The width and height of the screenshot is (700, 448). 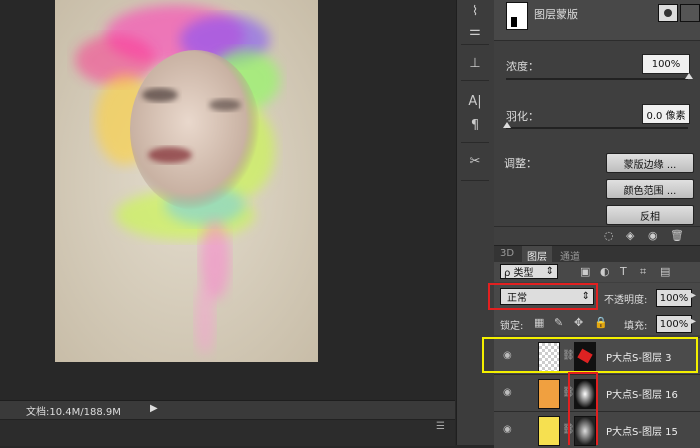 What do you see at coordinates (583, 408) in the screenshot?
I see `mask-highlight-red` at bounding box center [583, 408].